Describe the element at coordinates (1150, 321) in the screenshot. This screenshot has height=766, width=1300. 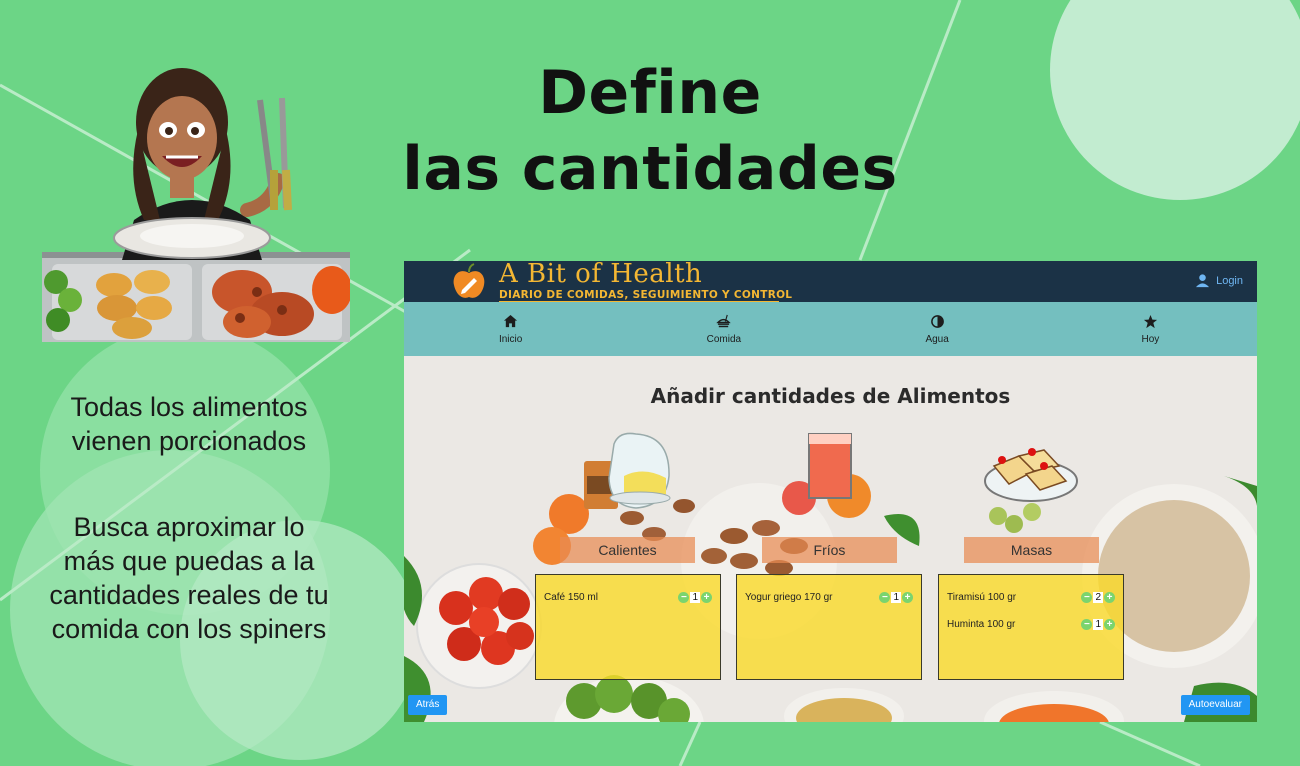
I see `star-icon` at that location.